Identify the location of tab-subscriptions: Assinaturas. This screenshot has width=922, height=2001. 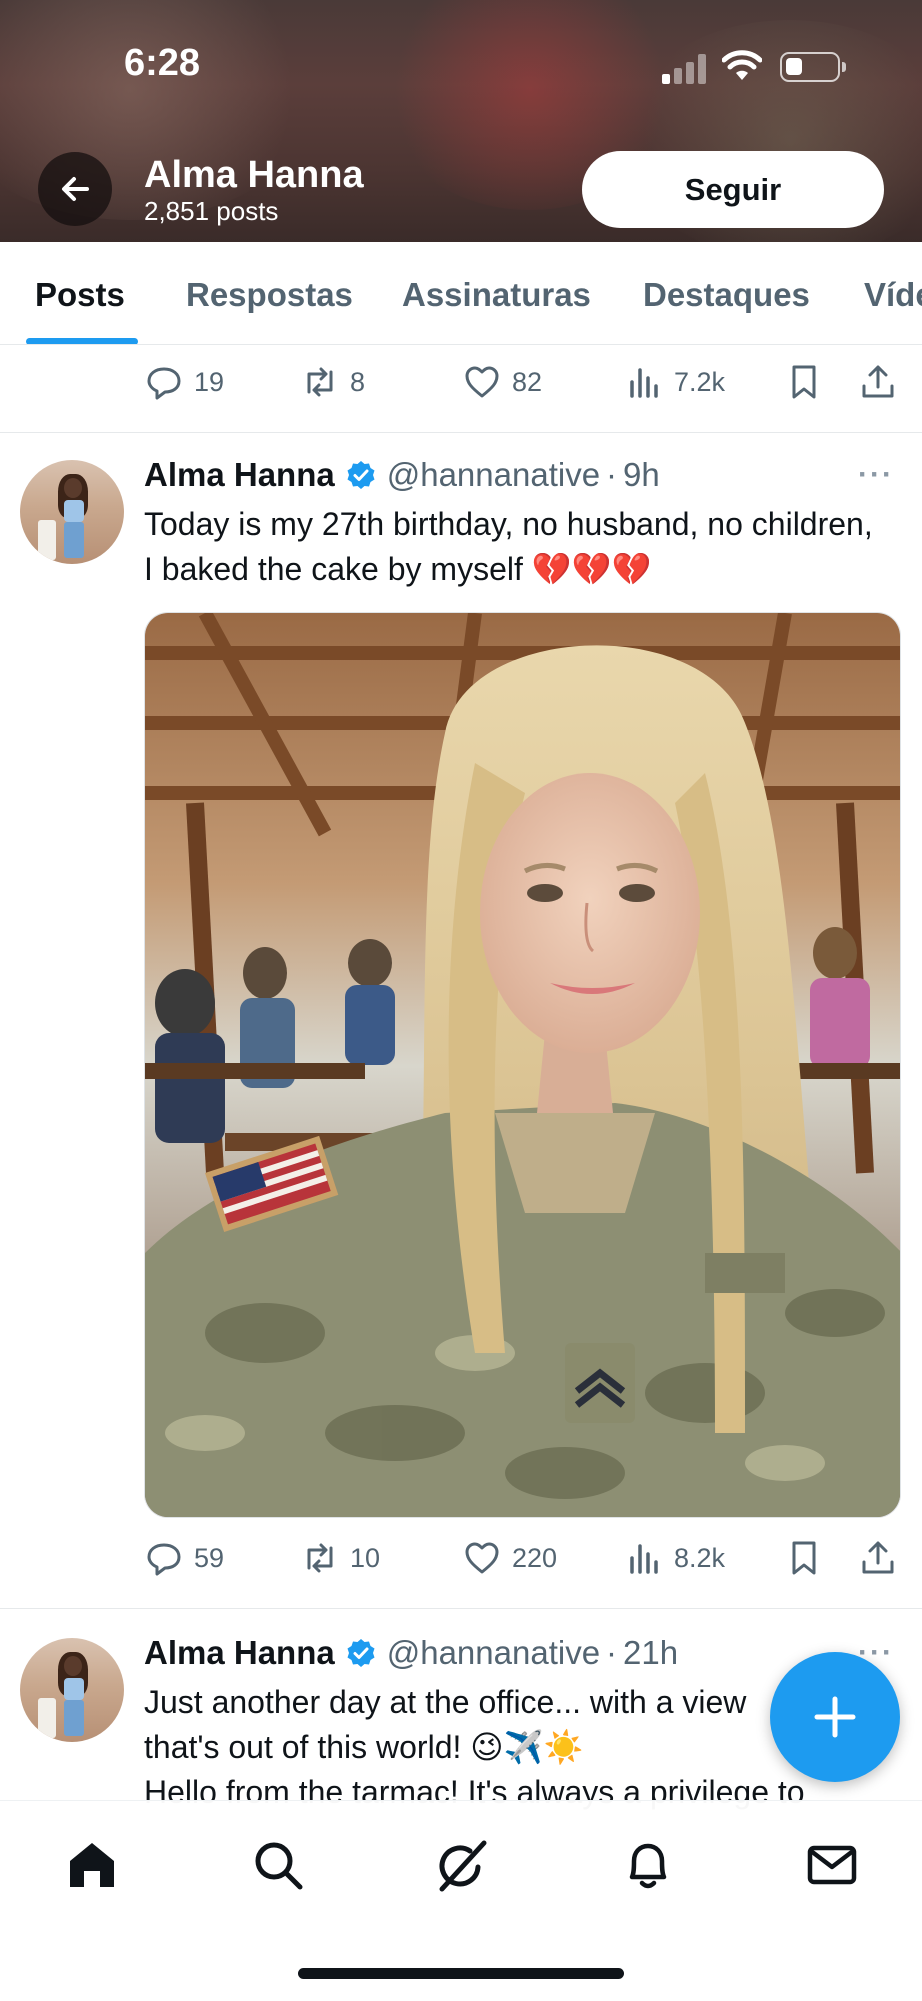
(496, 295).